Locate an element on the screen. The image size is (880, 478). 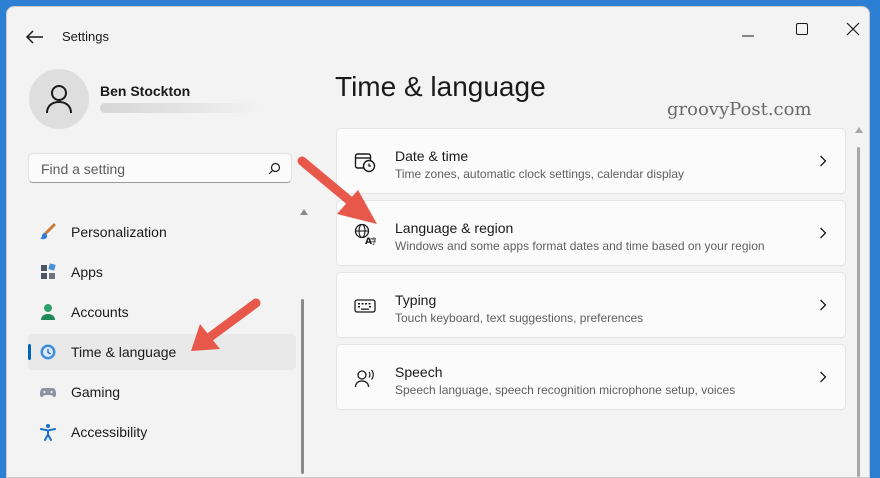
apps-icon is located at coordinates (48, 271).